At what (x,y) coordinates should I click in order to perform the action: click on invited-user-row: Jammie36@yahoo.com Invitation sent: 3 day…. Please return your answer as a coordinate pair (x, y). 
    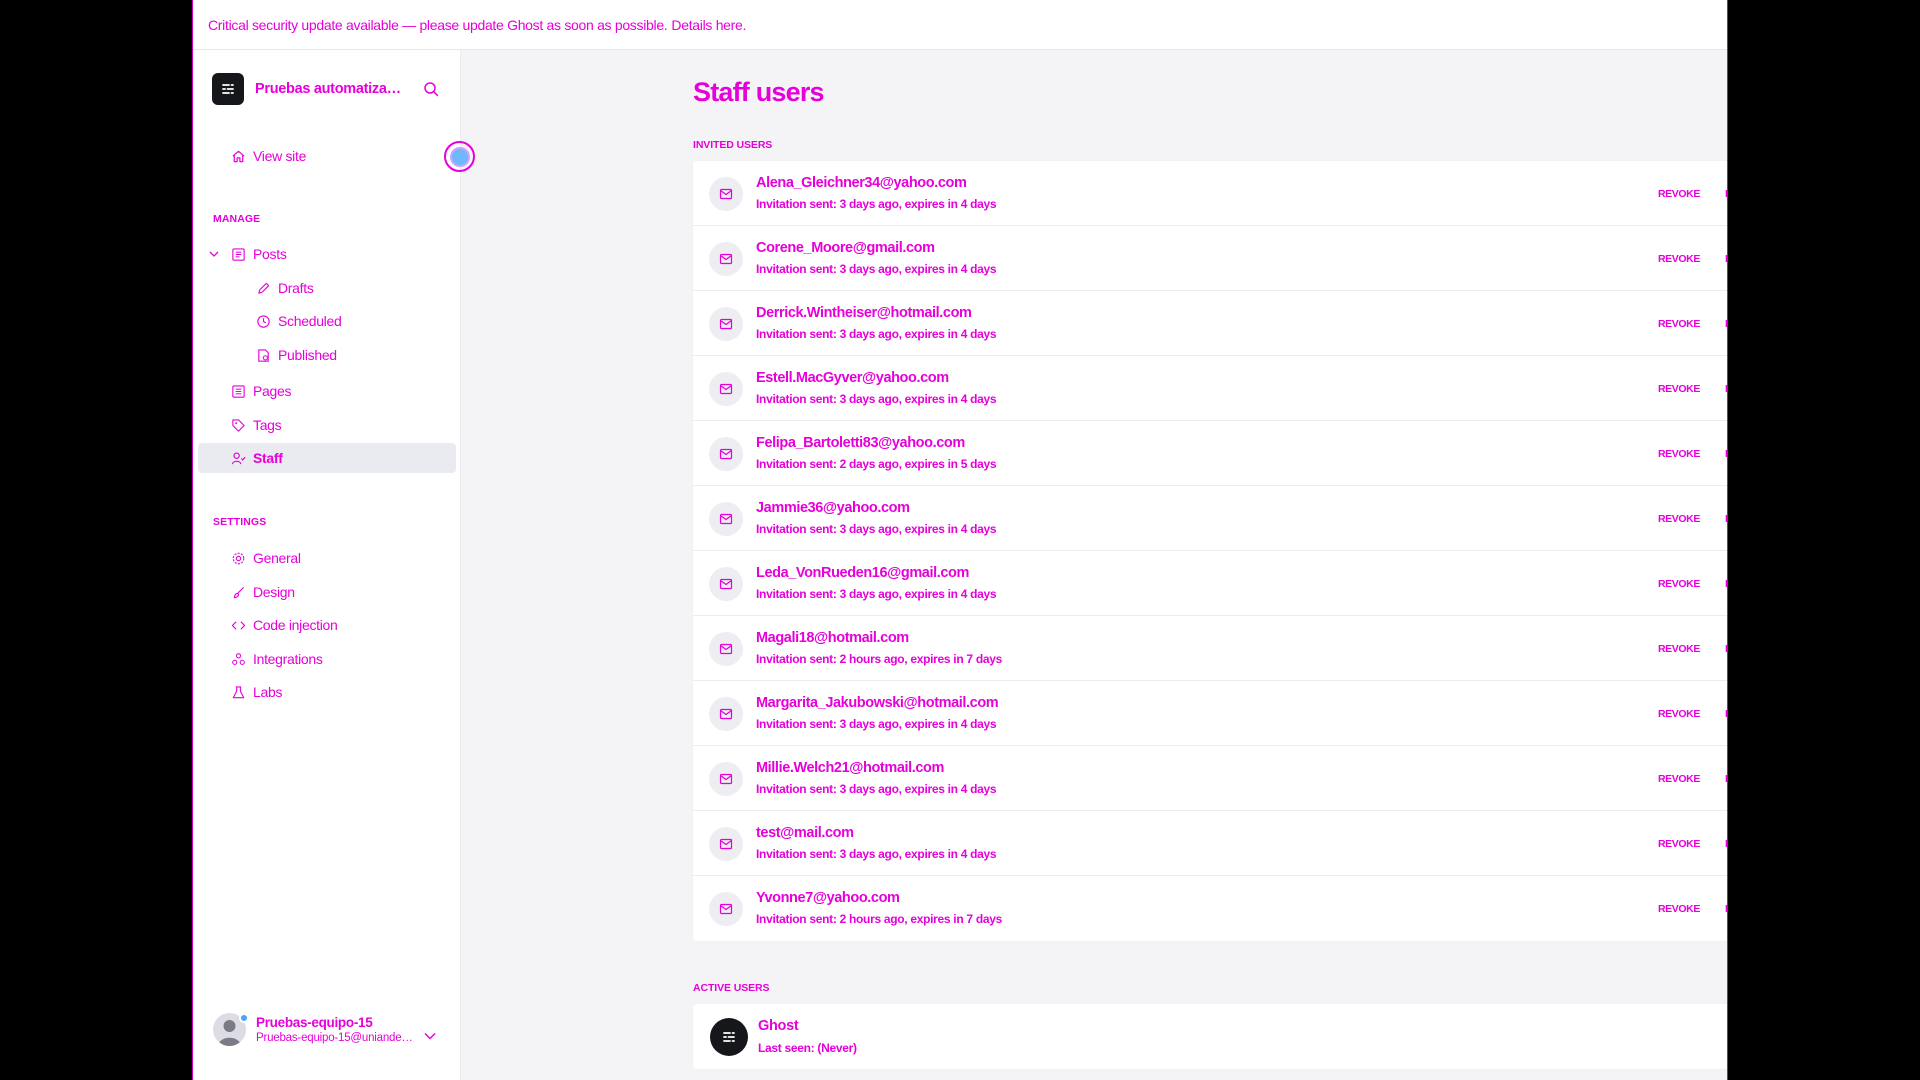
    Looking at the image, I should click on (1210, 518).